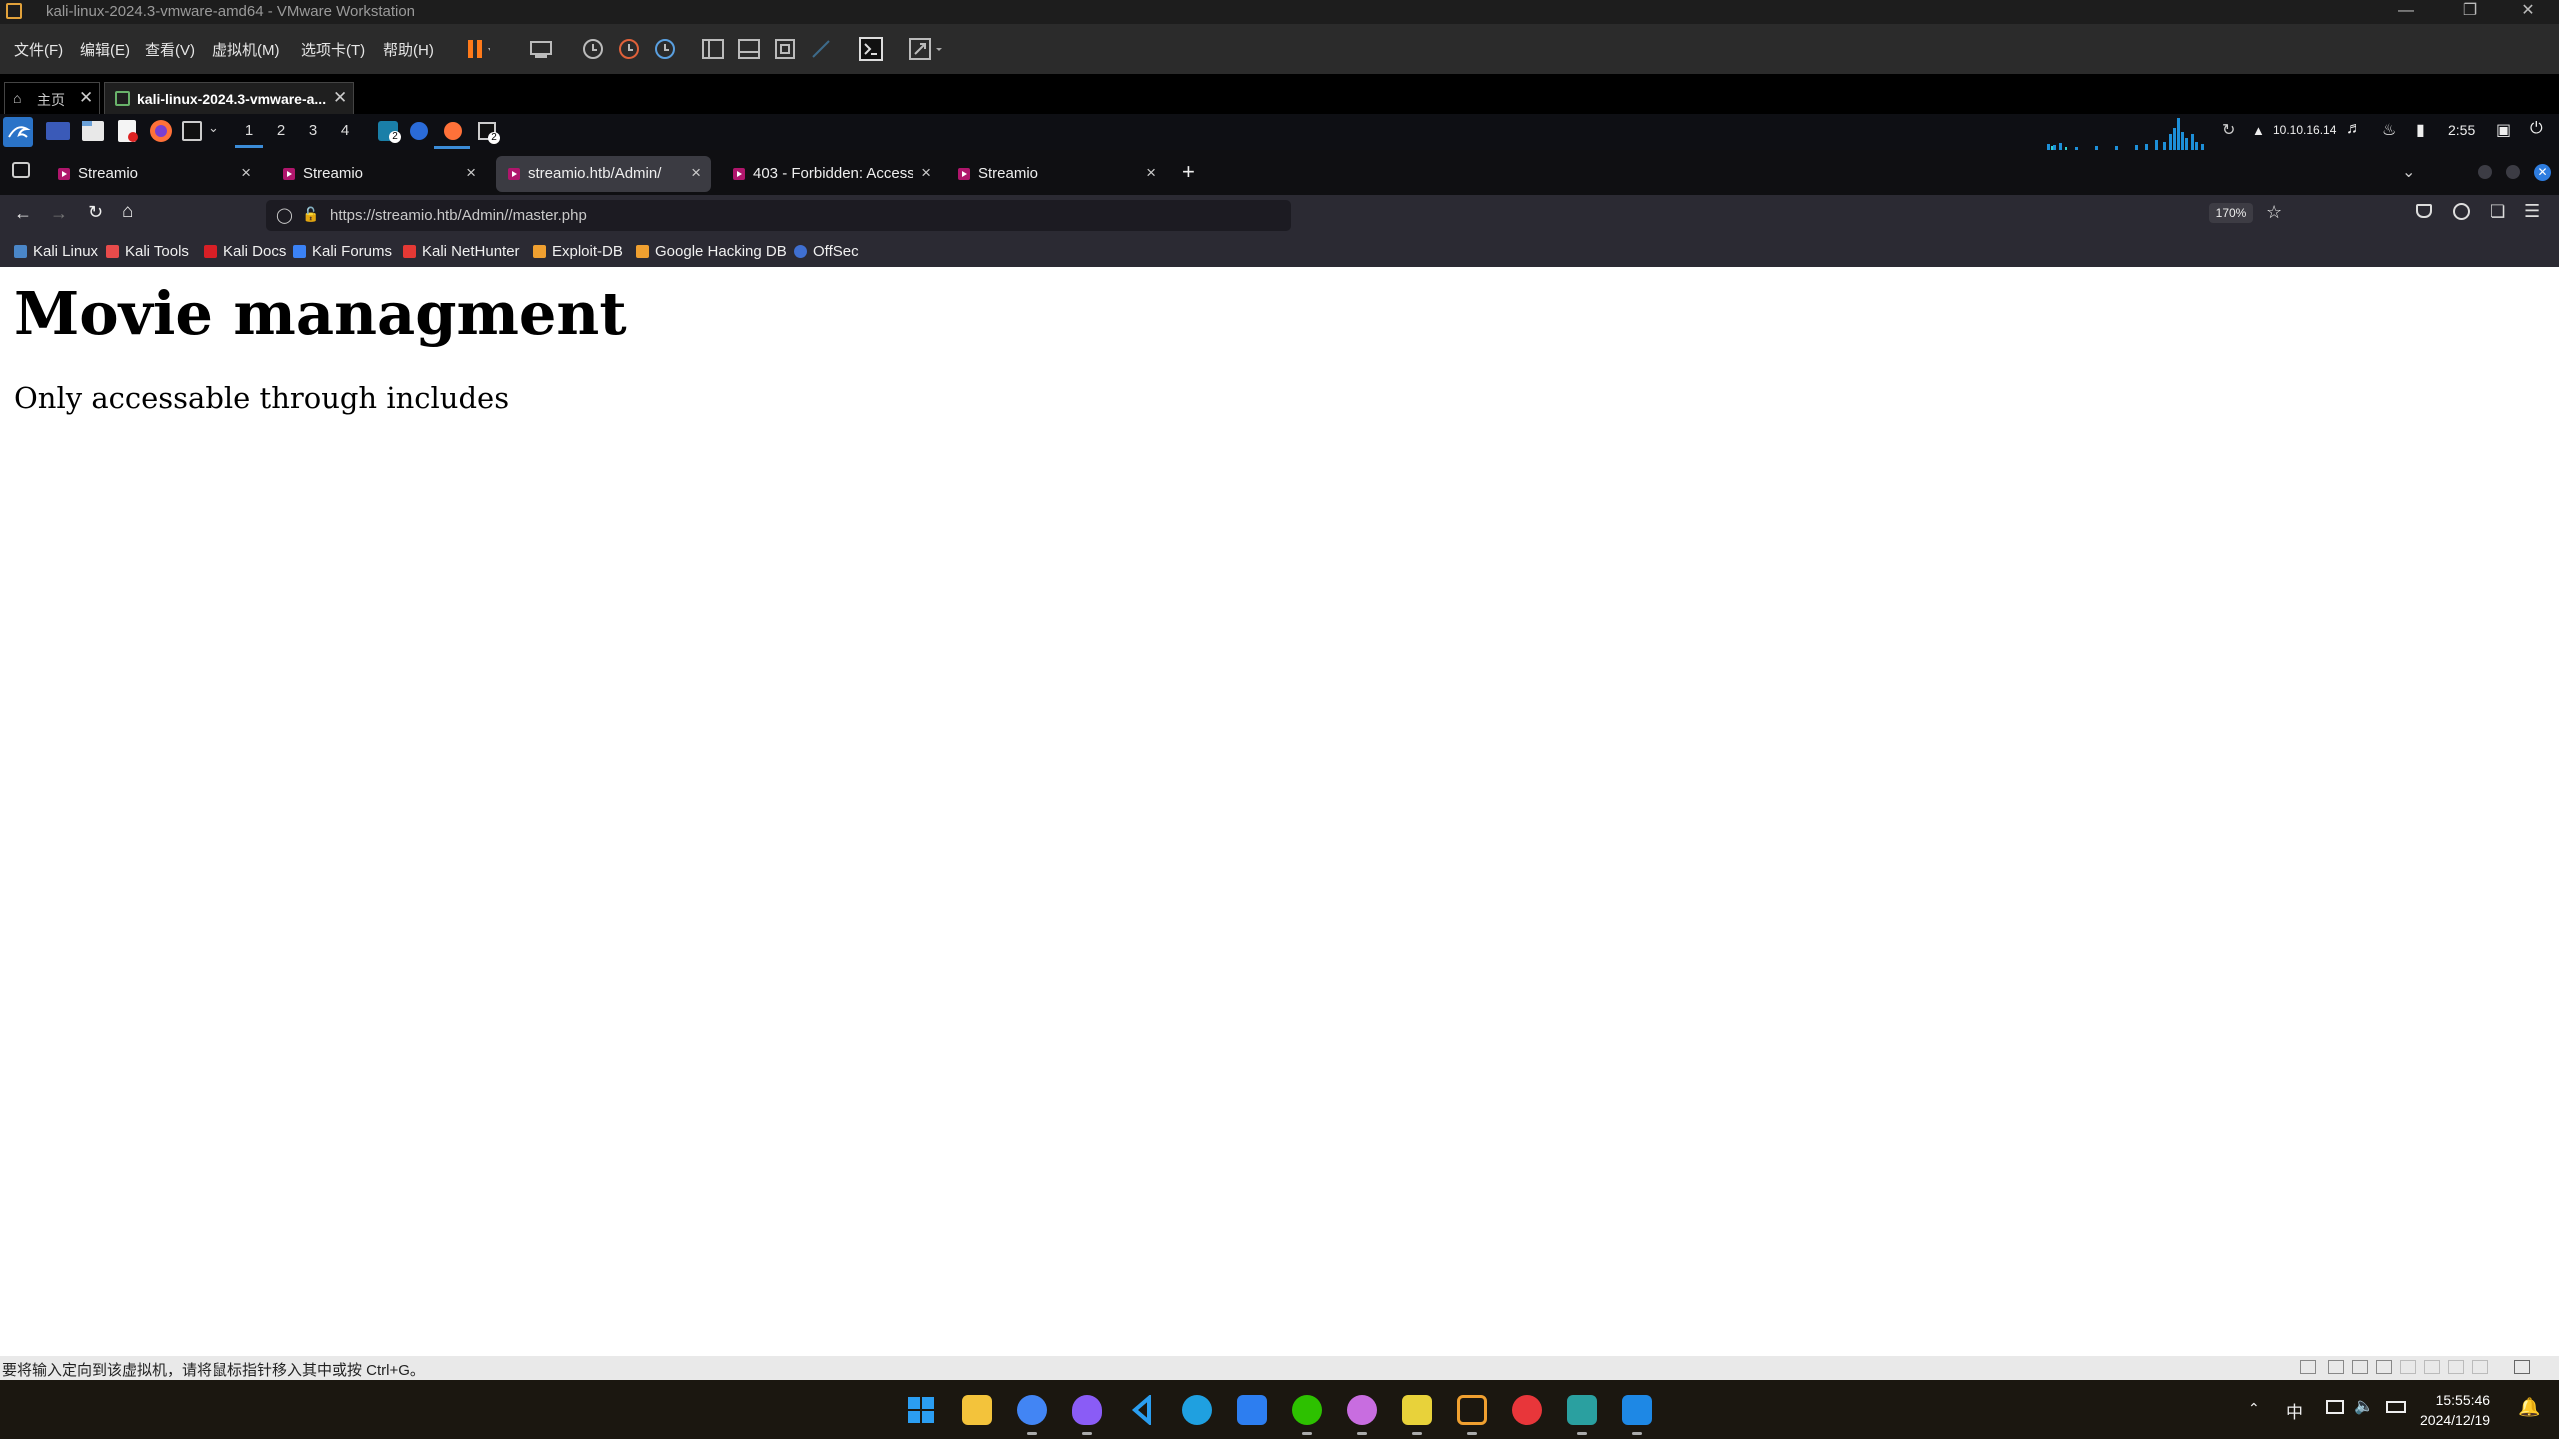 The width and height of the screenshot is (2559, 1439). I want to click on close-window-button: ✕, so click(2527, 12).